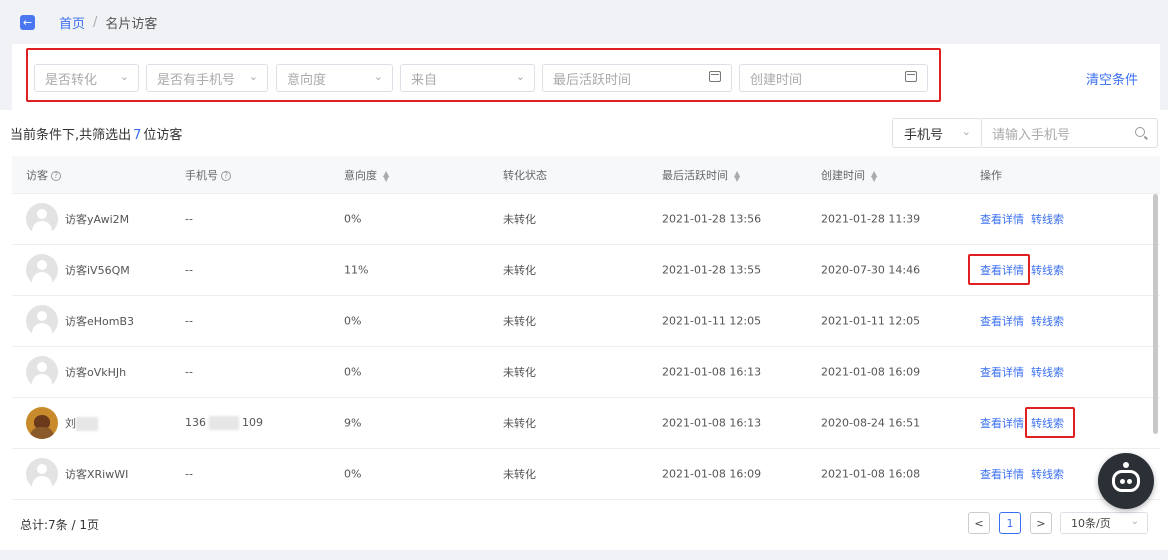 Image resolution: width=1168 pixels, height=560 pixels. I want to click on search-placeholder: 请输入手机号, so click(1031, 135).